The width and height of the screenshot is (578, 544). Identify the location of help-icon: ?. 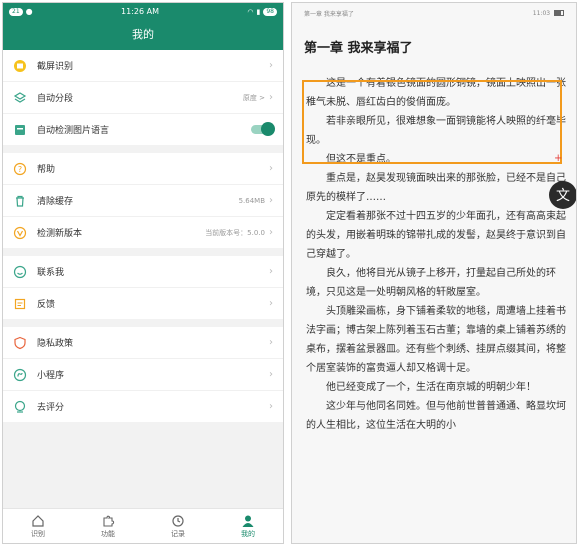
(20, 169).